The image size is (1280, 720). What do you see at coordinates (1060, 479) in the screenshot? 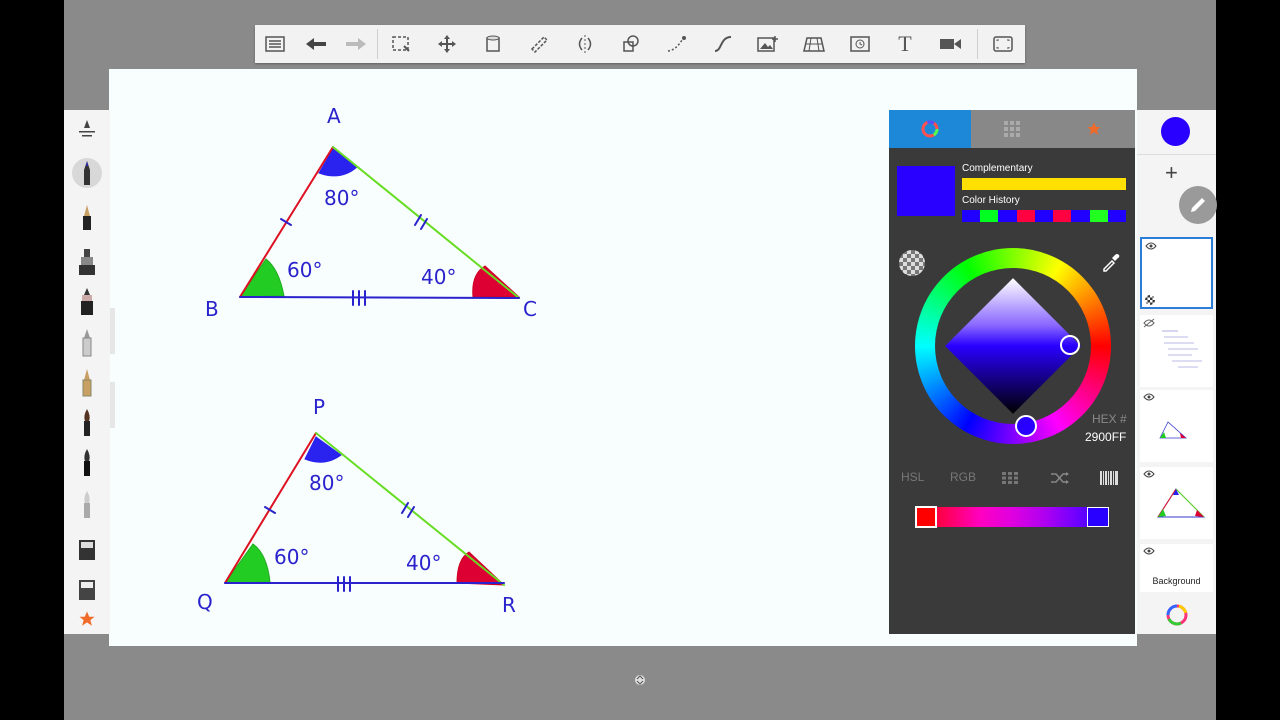
I see `shuffle-icon` at bounding box center [1060, 479].